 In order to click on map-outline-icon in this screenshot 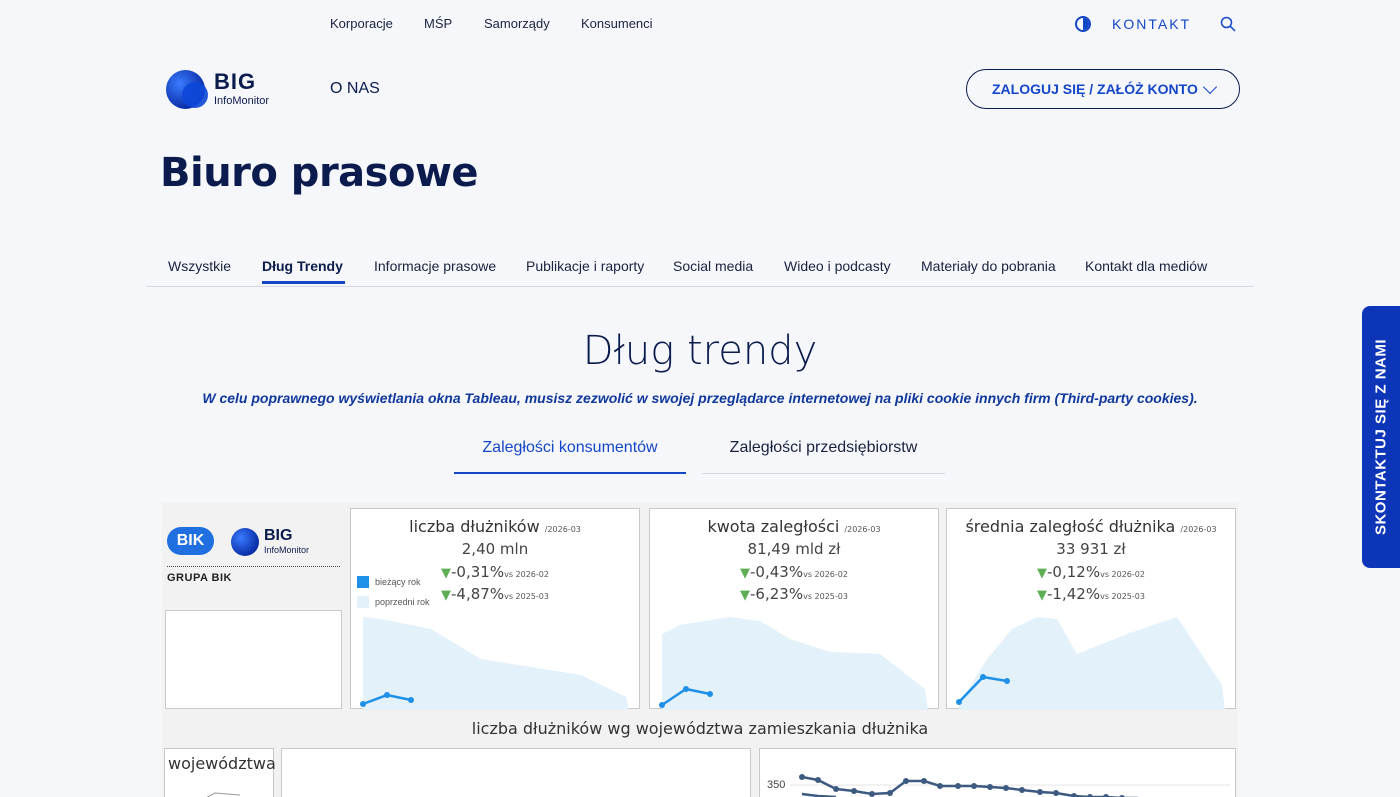, I will do `click(223, 794)`.